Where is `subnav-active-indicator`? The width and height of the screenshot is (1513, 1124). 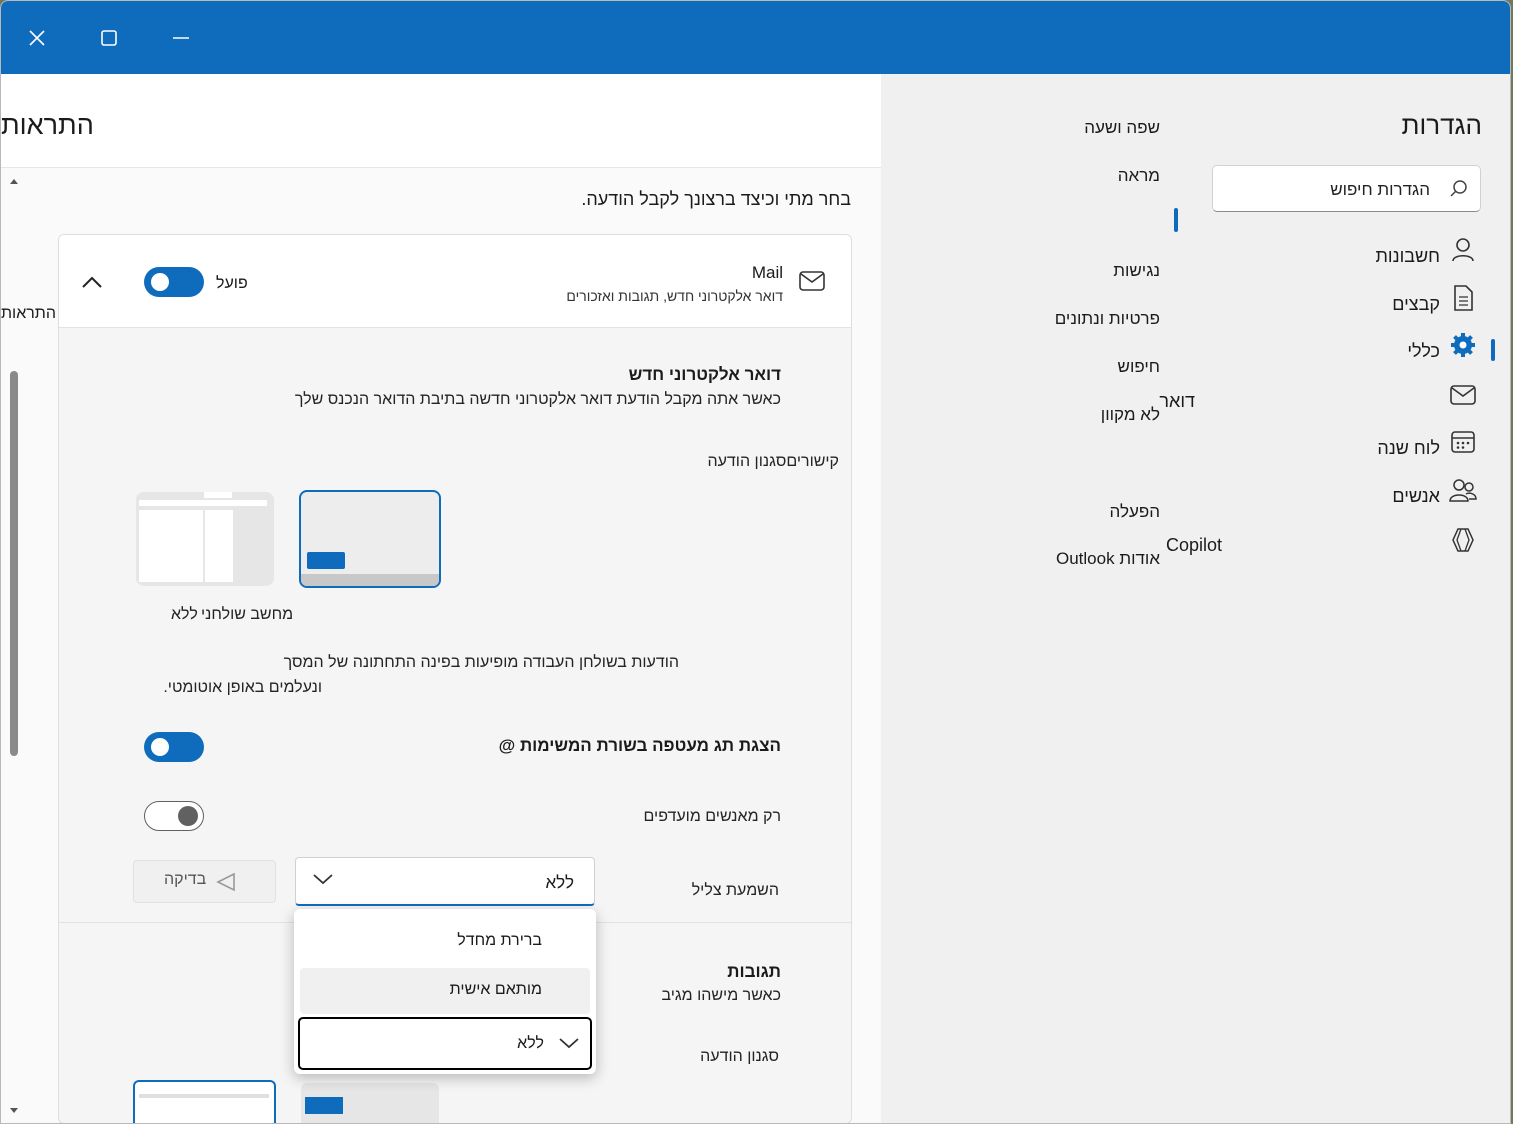 subnav-active-indicator is located at coordinates (1176, 220).